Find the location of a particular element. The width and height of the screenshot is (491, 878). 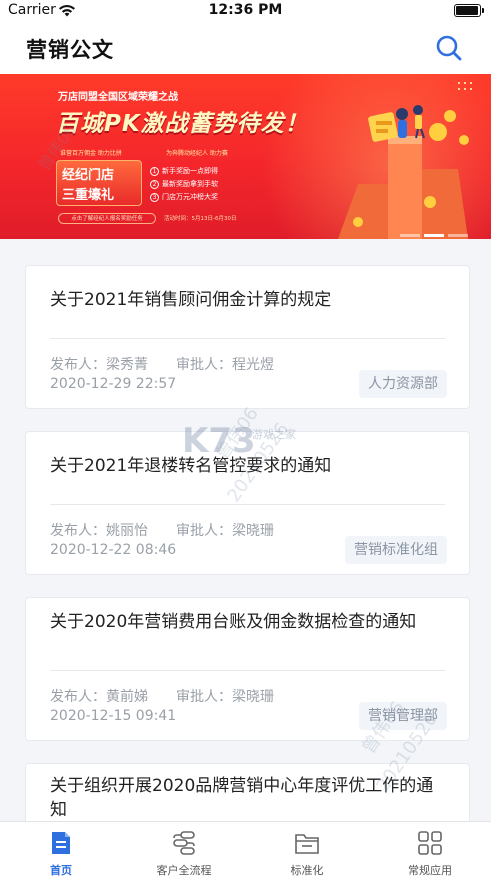

banner-cta: 点击了解经纪人报名奖励任务 is located at coordinates (107, 218).